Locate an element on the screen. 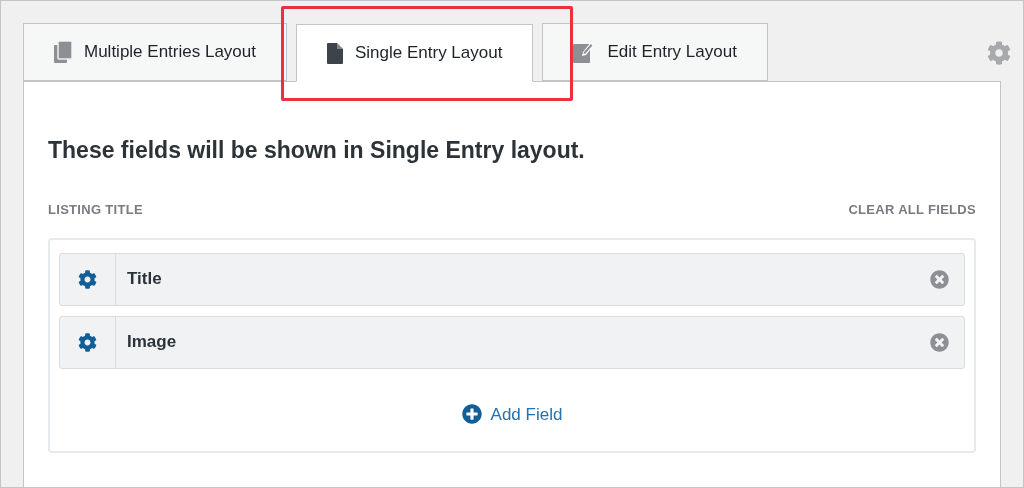  plus-icon is located at coordinates (471, 414).